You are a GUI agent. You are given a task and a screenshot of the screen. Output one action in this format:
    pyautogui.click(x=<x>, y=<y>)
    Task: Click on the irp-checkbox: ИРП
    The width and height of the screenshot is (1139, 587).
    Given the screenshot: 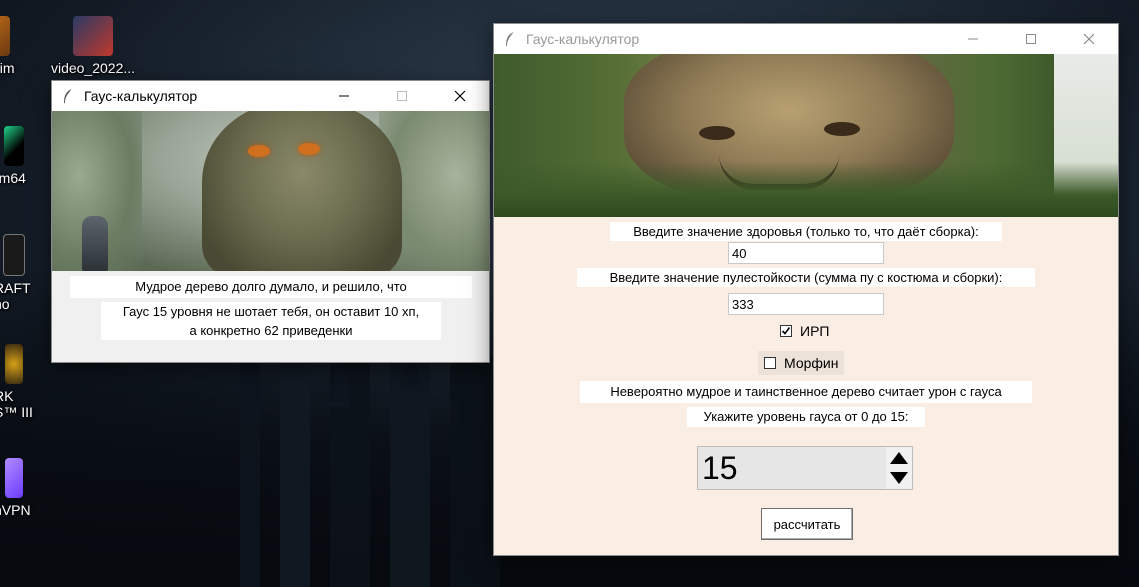 What is the action you would take?
    pyautogui.click(x=805, y=331)
    